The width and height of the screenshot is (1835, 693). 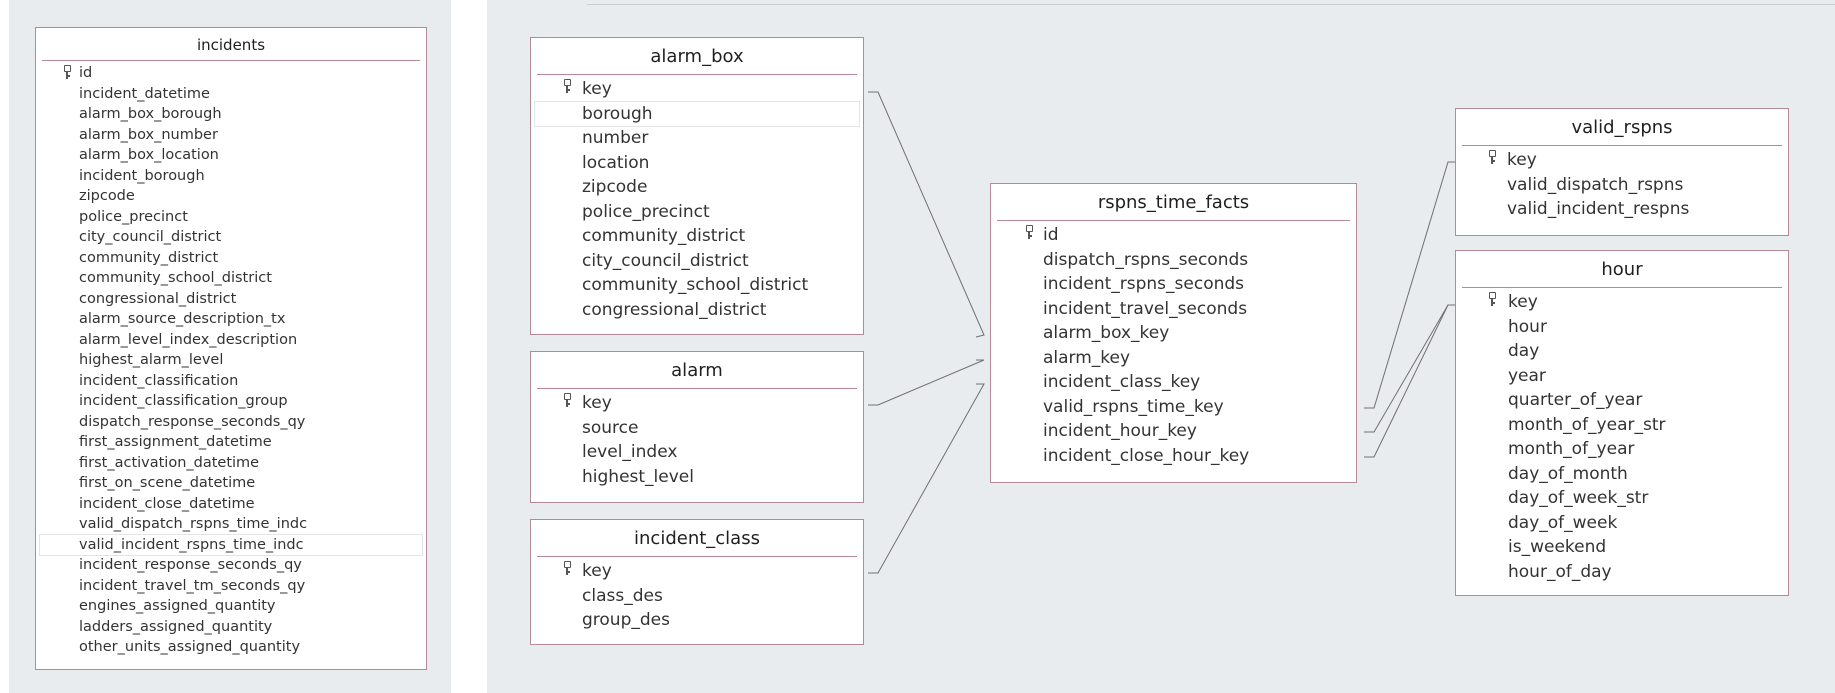 I want to click on table-field: dispatch_rspns_seconds, so click(x=1173, y=260).